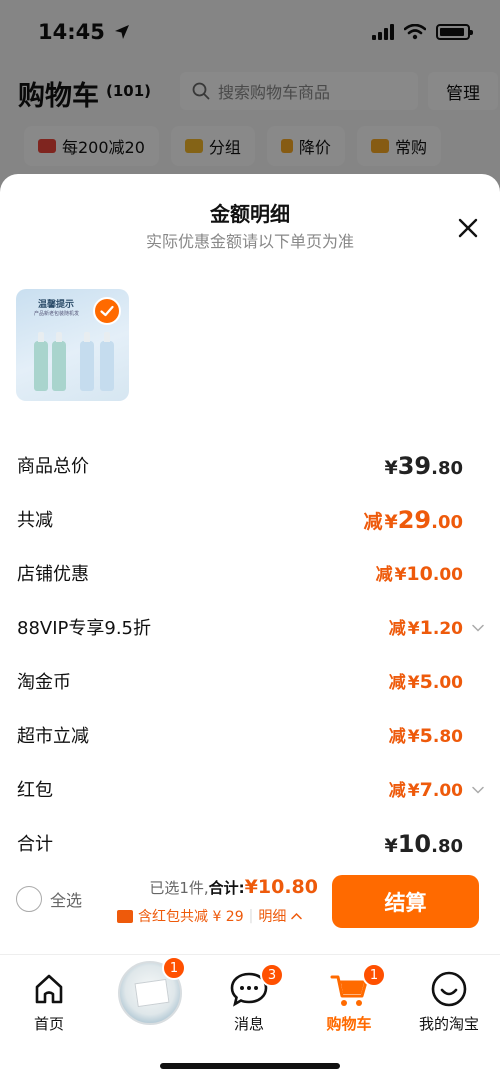 Image resolution: width=500 pixels, height=1083 pixels. Describe the element at coordinates (66, 900) in the screenshot. I see `select-all-label: 全选` at that location.